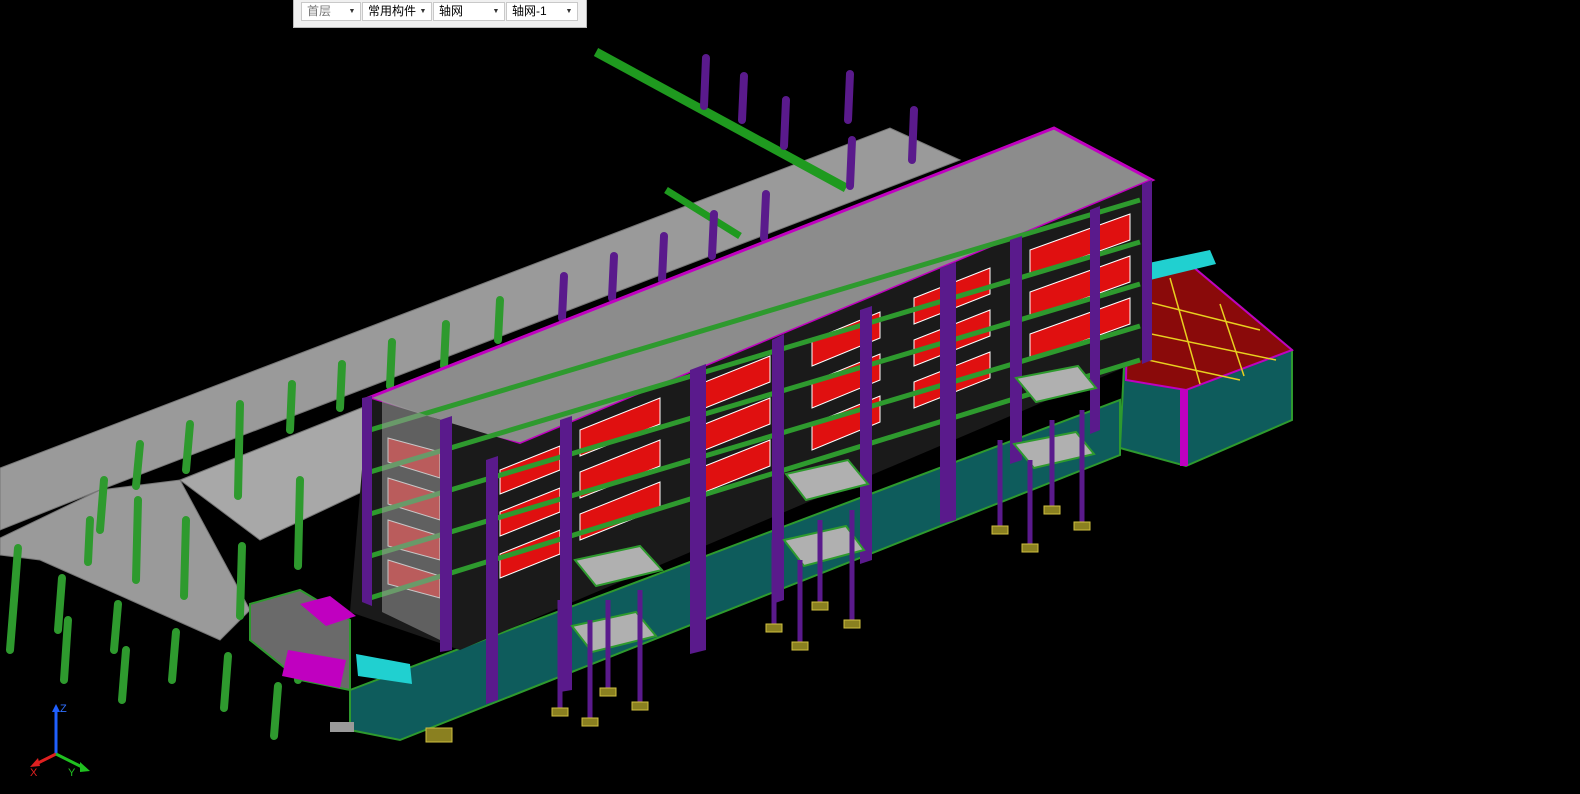 The image size is (1580, 794). I want to click on z-axis-label: Z, so click(63, 709).